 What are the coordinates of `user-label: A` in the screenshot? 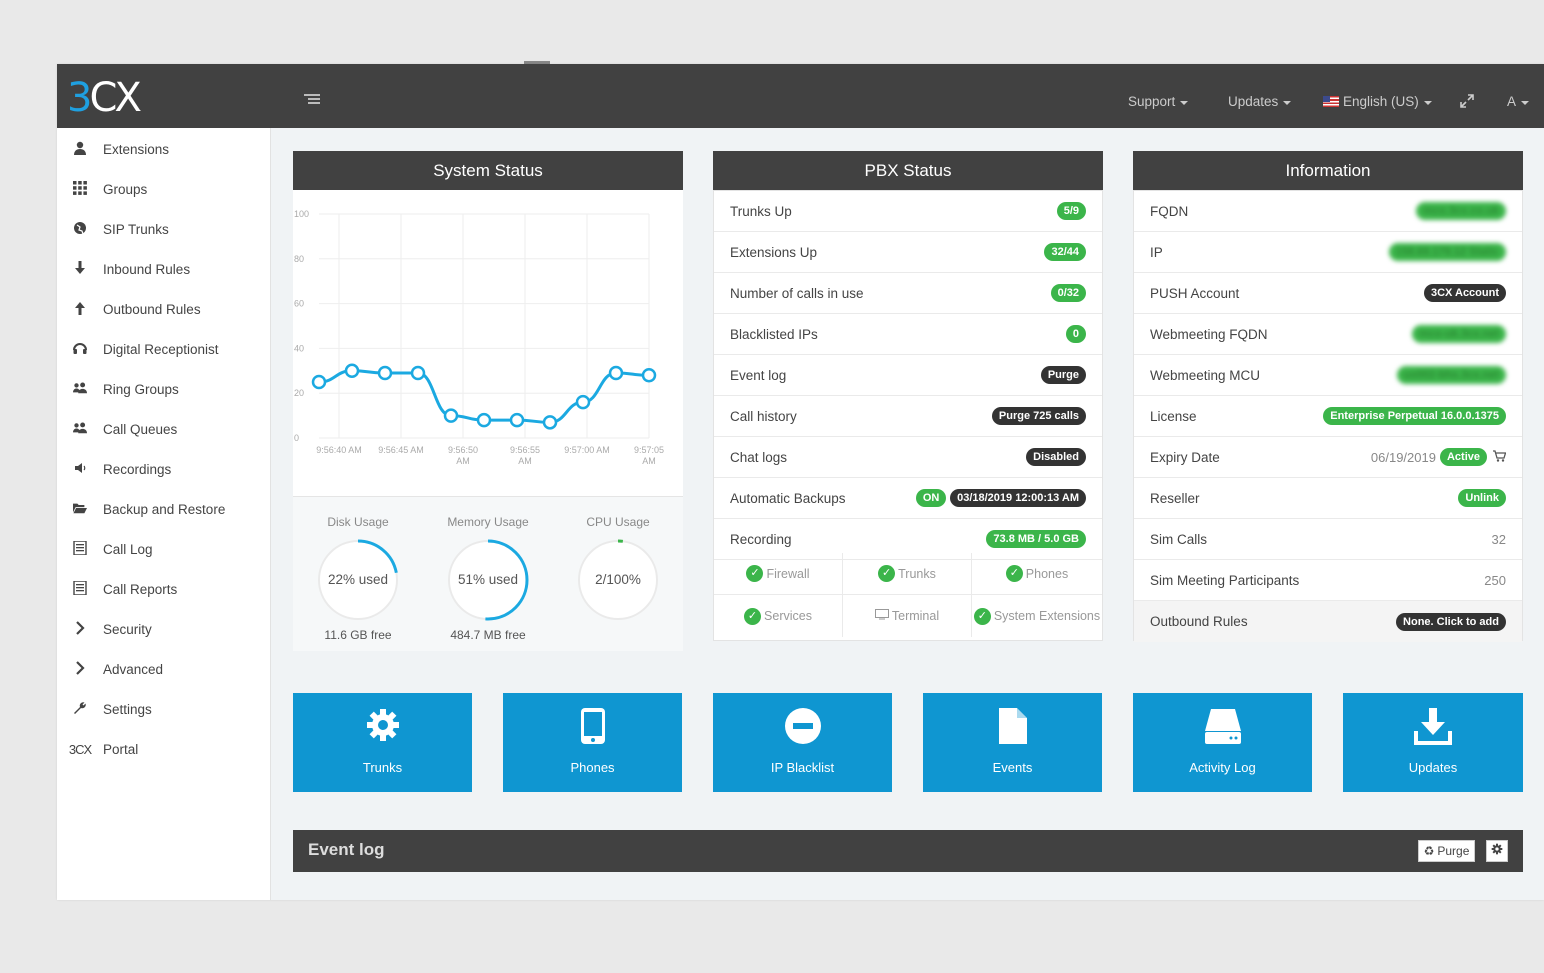 It's located at (1512, 101).